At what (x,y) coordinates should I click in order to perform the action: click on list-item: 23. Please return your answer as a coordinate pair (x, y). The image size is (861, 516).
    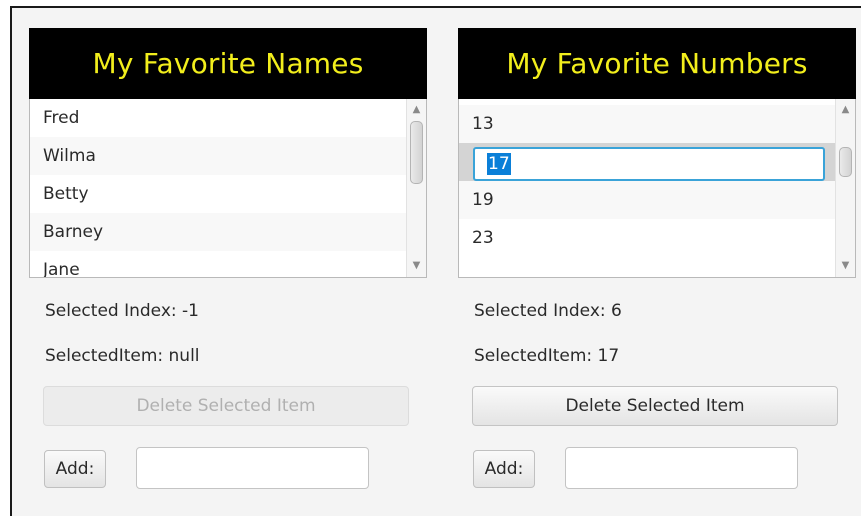
    Looking at the image, I should click on (647, 238).